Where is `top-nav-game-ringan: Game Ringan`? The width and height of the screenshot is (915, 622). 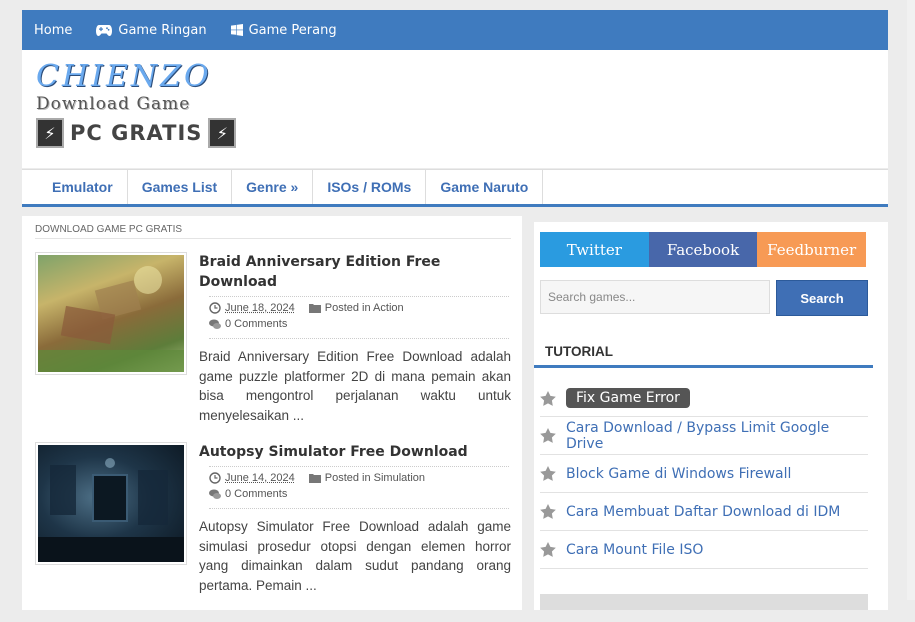
top-nav-game-ringan: Game Ringan is located at coordinates (151, 30).